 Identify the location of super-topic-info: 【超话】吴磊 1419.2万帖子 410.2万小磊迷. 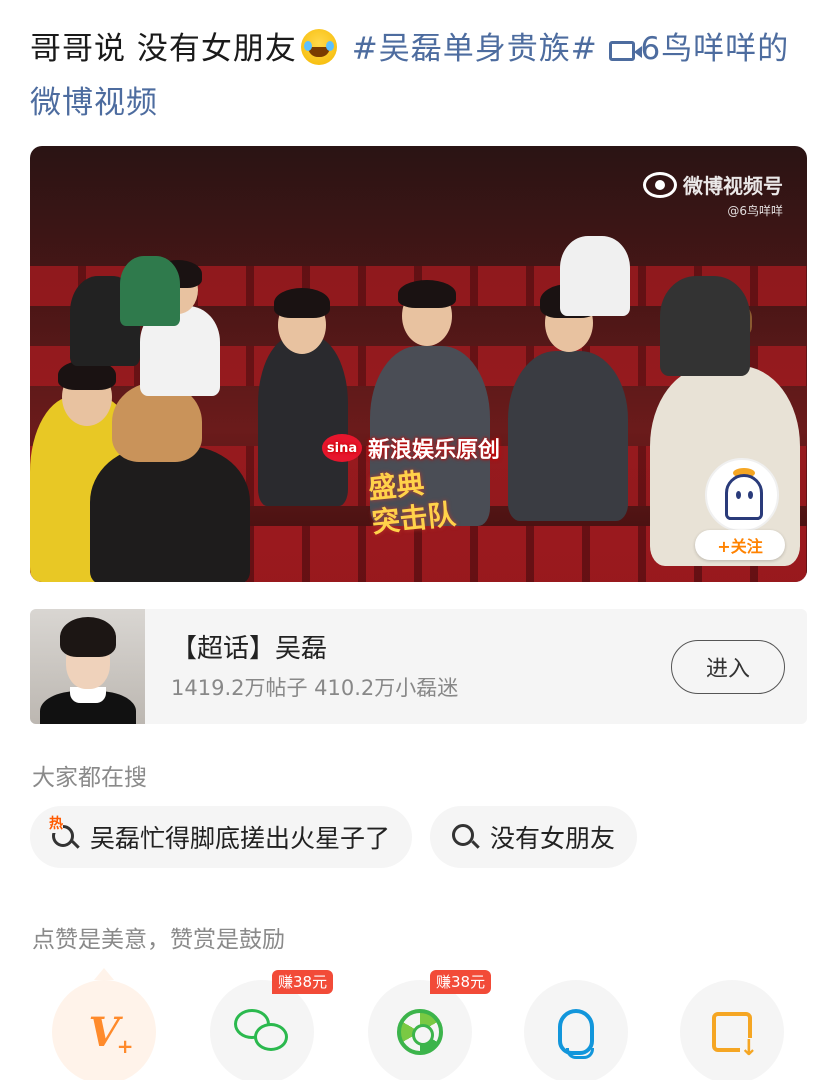
(421, 667).